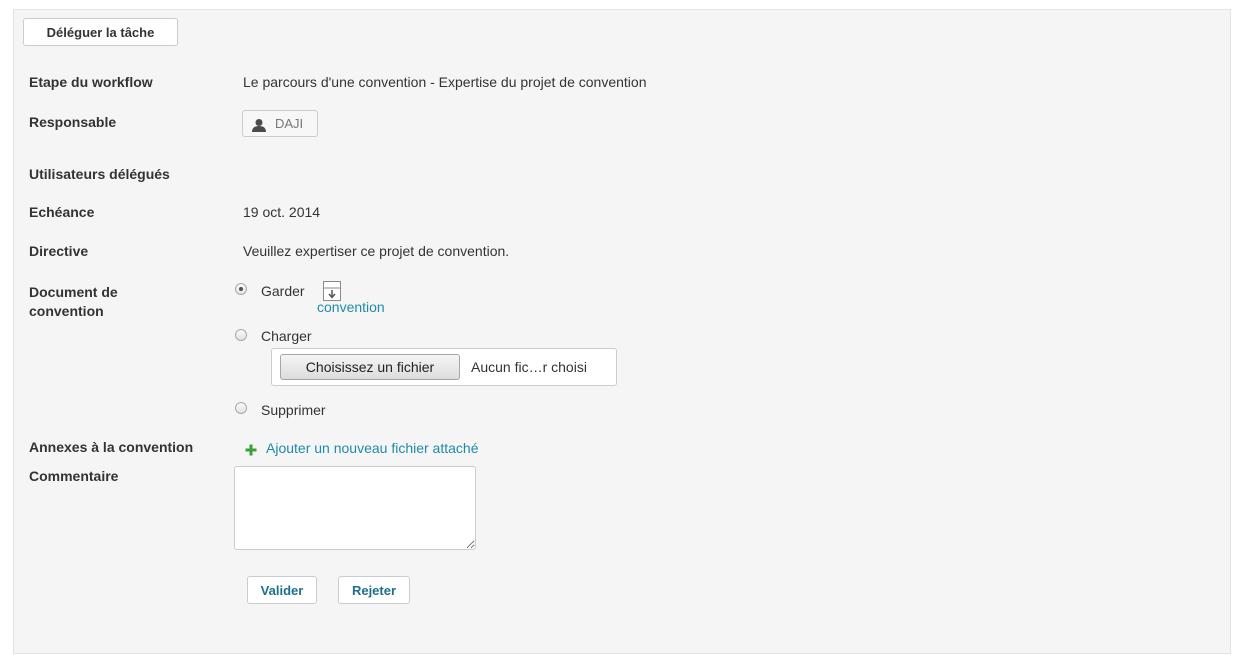 The height and width of the screenshot is (658, 1234). What do you see at coordinates (370, 367) in the screenshot?
I see `choose-file-button: Choisissez un fichier` at bounding box center [370, 367].